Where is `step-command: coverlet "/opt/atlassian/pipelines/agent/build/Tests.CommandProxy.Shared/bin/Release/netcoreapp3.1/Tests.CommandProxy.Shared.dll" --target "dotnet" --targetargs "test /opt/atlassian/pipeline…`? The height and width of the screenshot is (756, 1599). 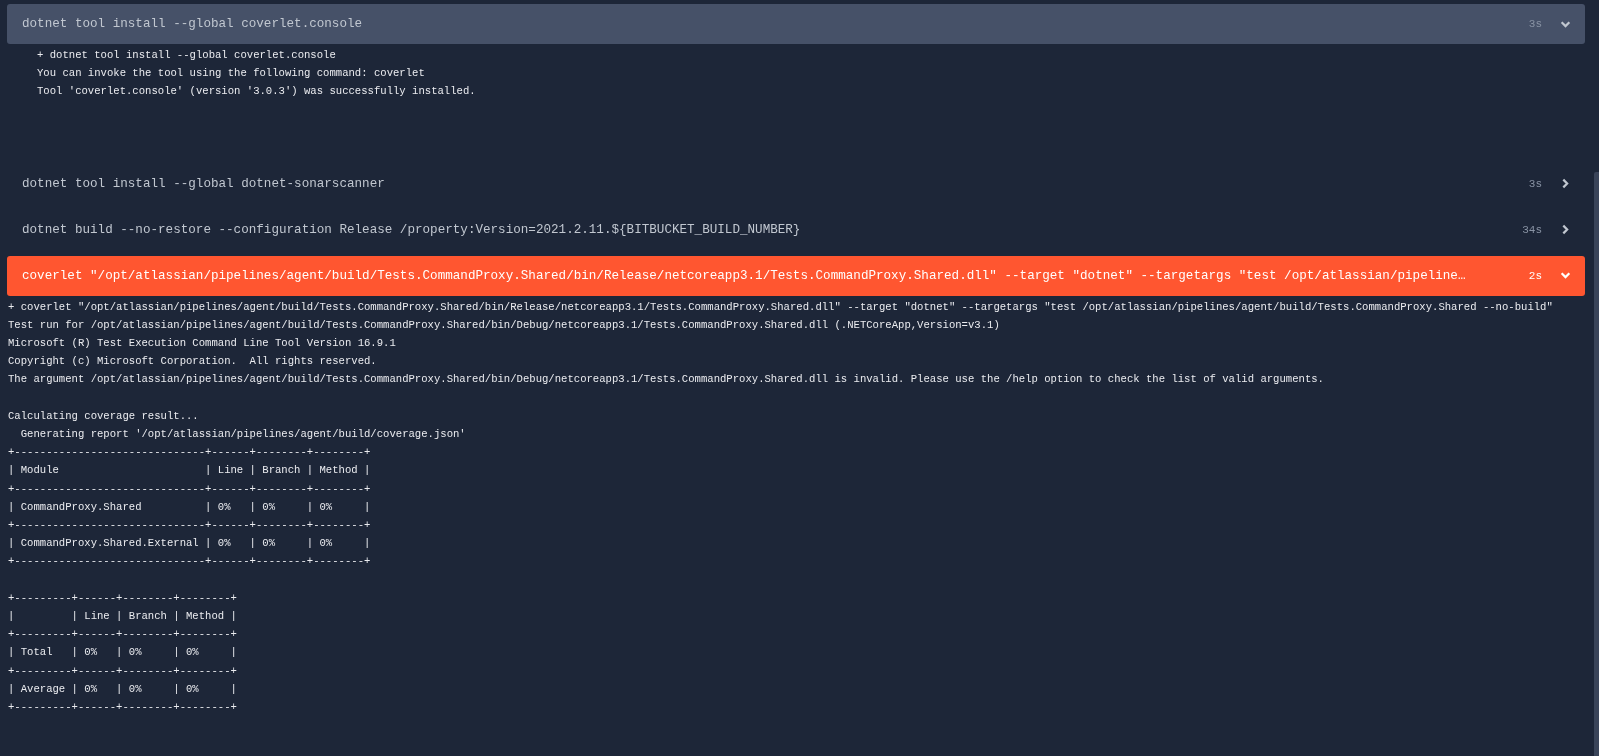 step-command: coverlet "/opt/atlassian/pipelines/agent/build/Tests.CommandProxy.Shared/bin/Release/netcoreapp3.1/Tests.CommandProxy.Shared.dll" --target "dotnet" --targetargs "test /opt/atlassian/pipeline… is located at coordinates (744, 275).